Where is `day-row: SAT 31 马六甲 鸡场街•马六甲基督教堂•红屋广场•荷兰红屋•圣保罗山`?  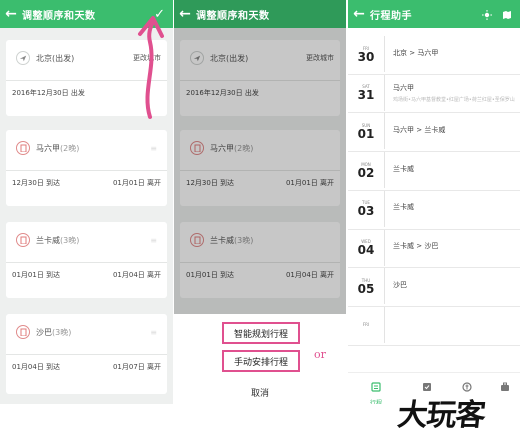 day-row: SAT 31 马六甲 鸡场街•马六甲基督教堂•红屋广场•荷兰红屋•圣保罗山 is located at coordinates (434, 92).